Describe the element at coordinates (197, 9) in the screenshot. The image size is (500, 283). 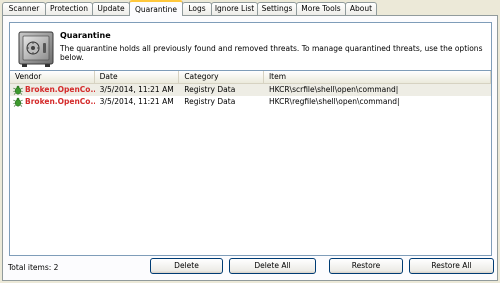
I see `tab-logs: Logs` at that location.